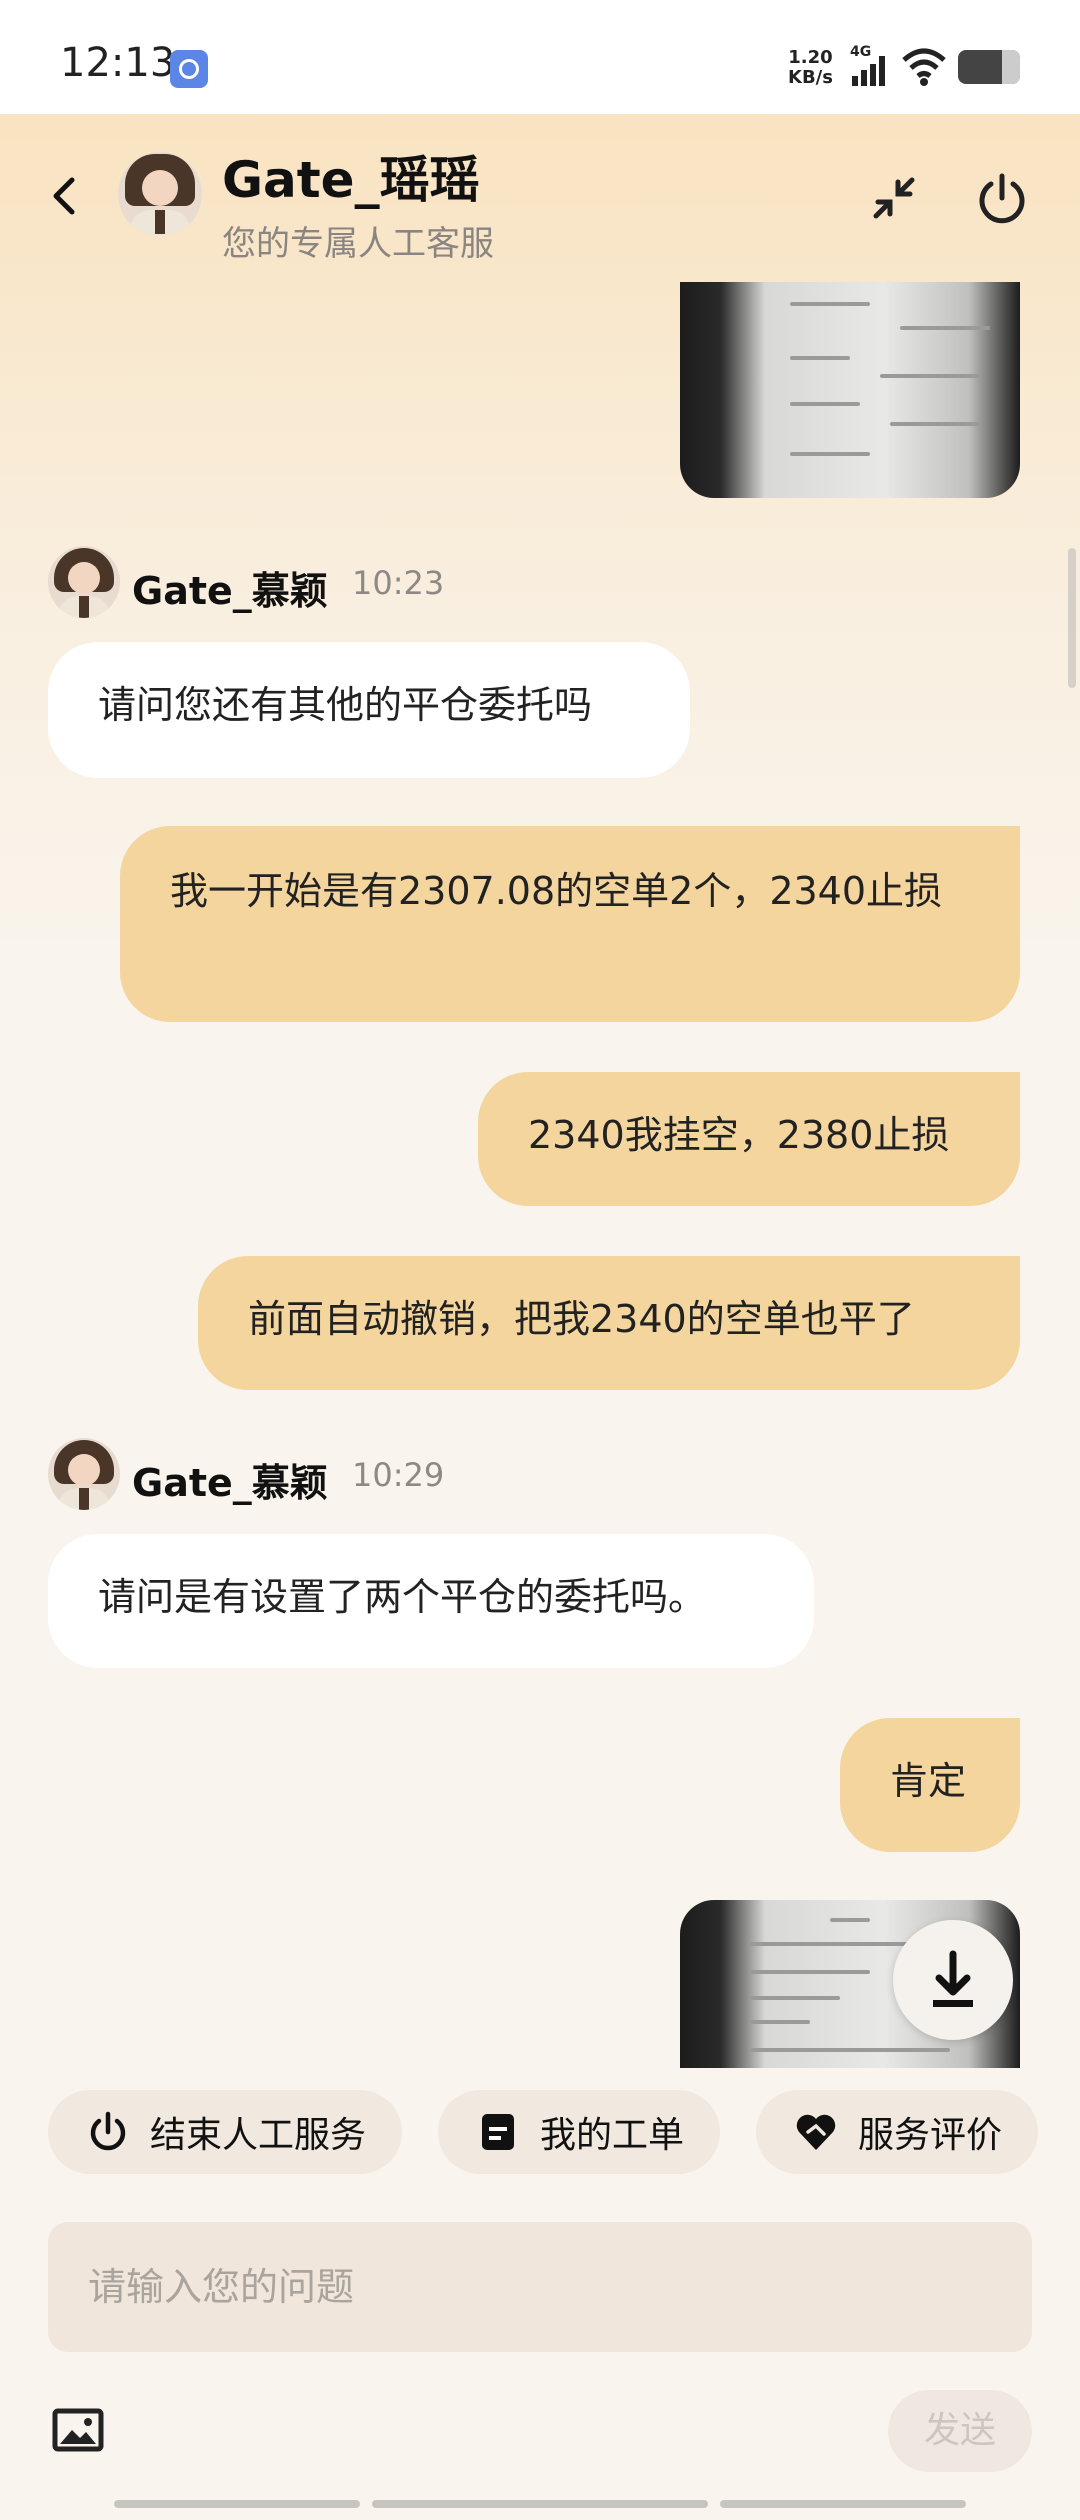 The width and height of the screenshot is (1080, 2520). Describe the element at coordinates (930, 1785) in the screenshot. I see `outgoing-message: 肯定` at that location.